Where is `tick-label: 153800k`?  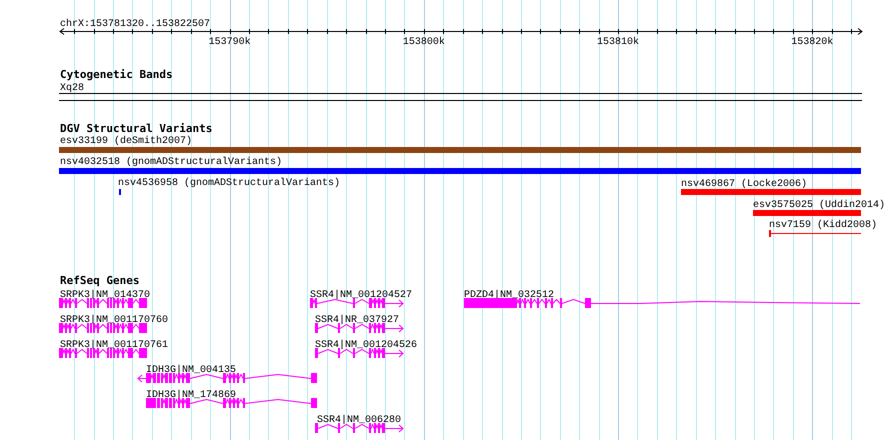 tick-label: 153800k is located at coordinates (423, 42).